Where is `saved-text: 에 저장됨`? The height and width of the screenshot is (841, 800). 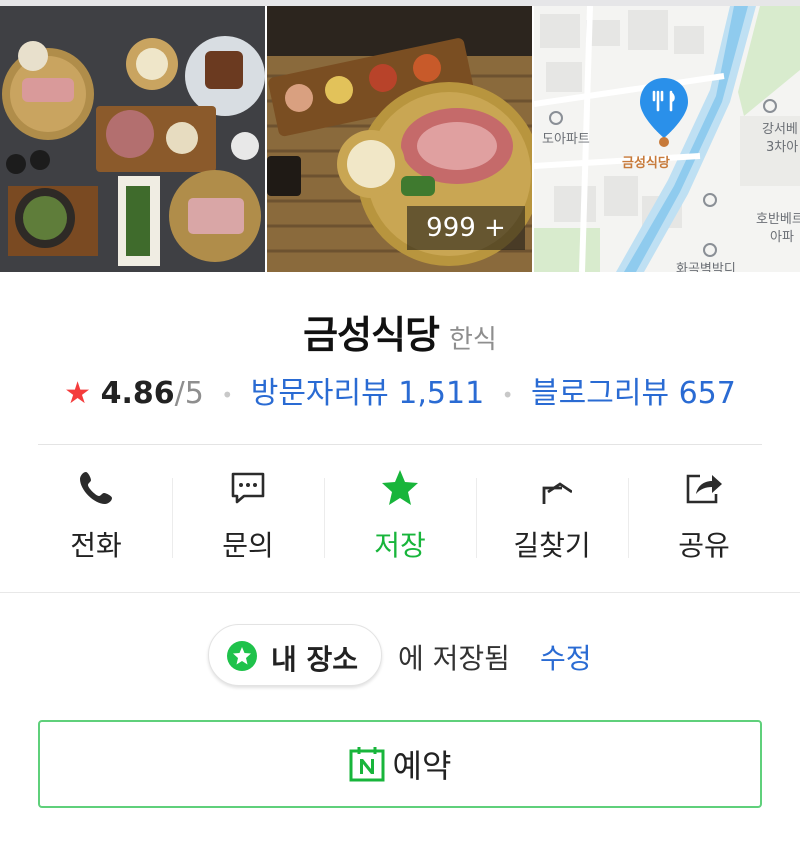
saved-text: 에 저장됨 is located at coordinates (454, 658).